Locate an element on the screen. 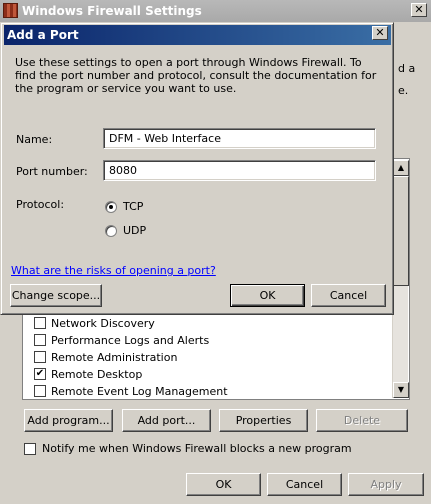  dialog-cancel-button: Cancel is located at coordinates (348, 295).